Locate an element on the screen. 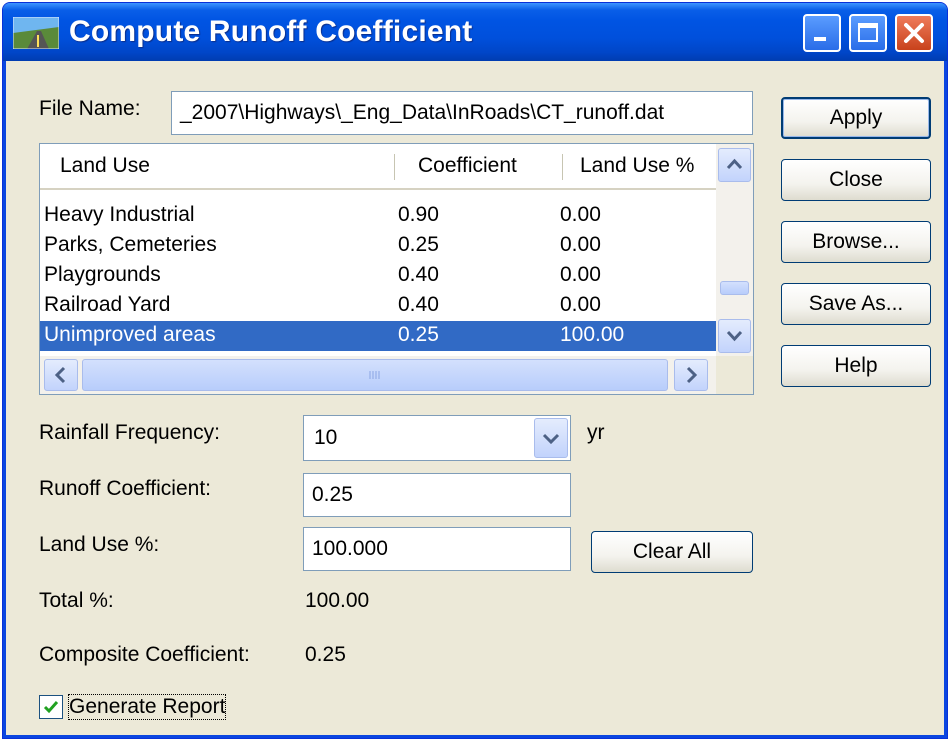 This screenshot has width=950, height=741. close-window-button is located at coordinates (914, 33).